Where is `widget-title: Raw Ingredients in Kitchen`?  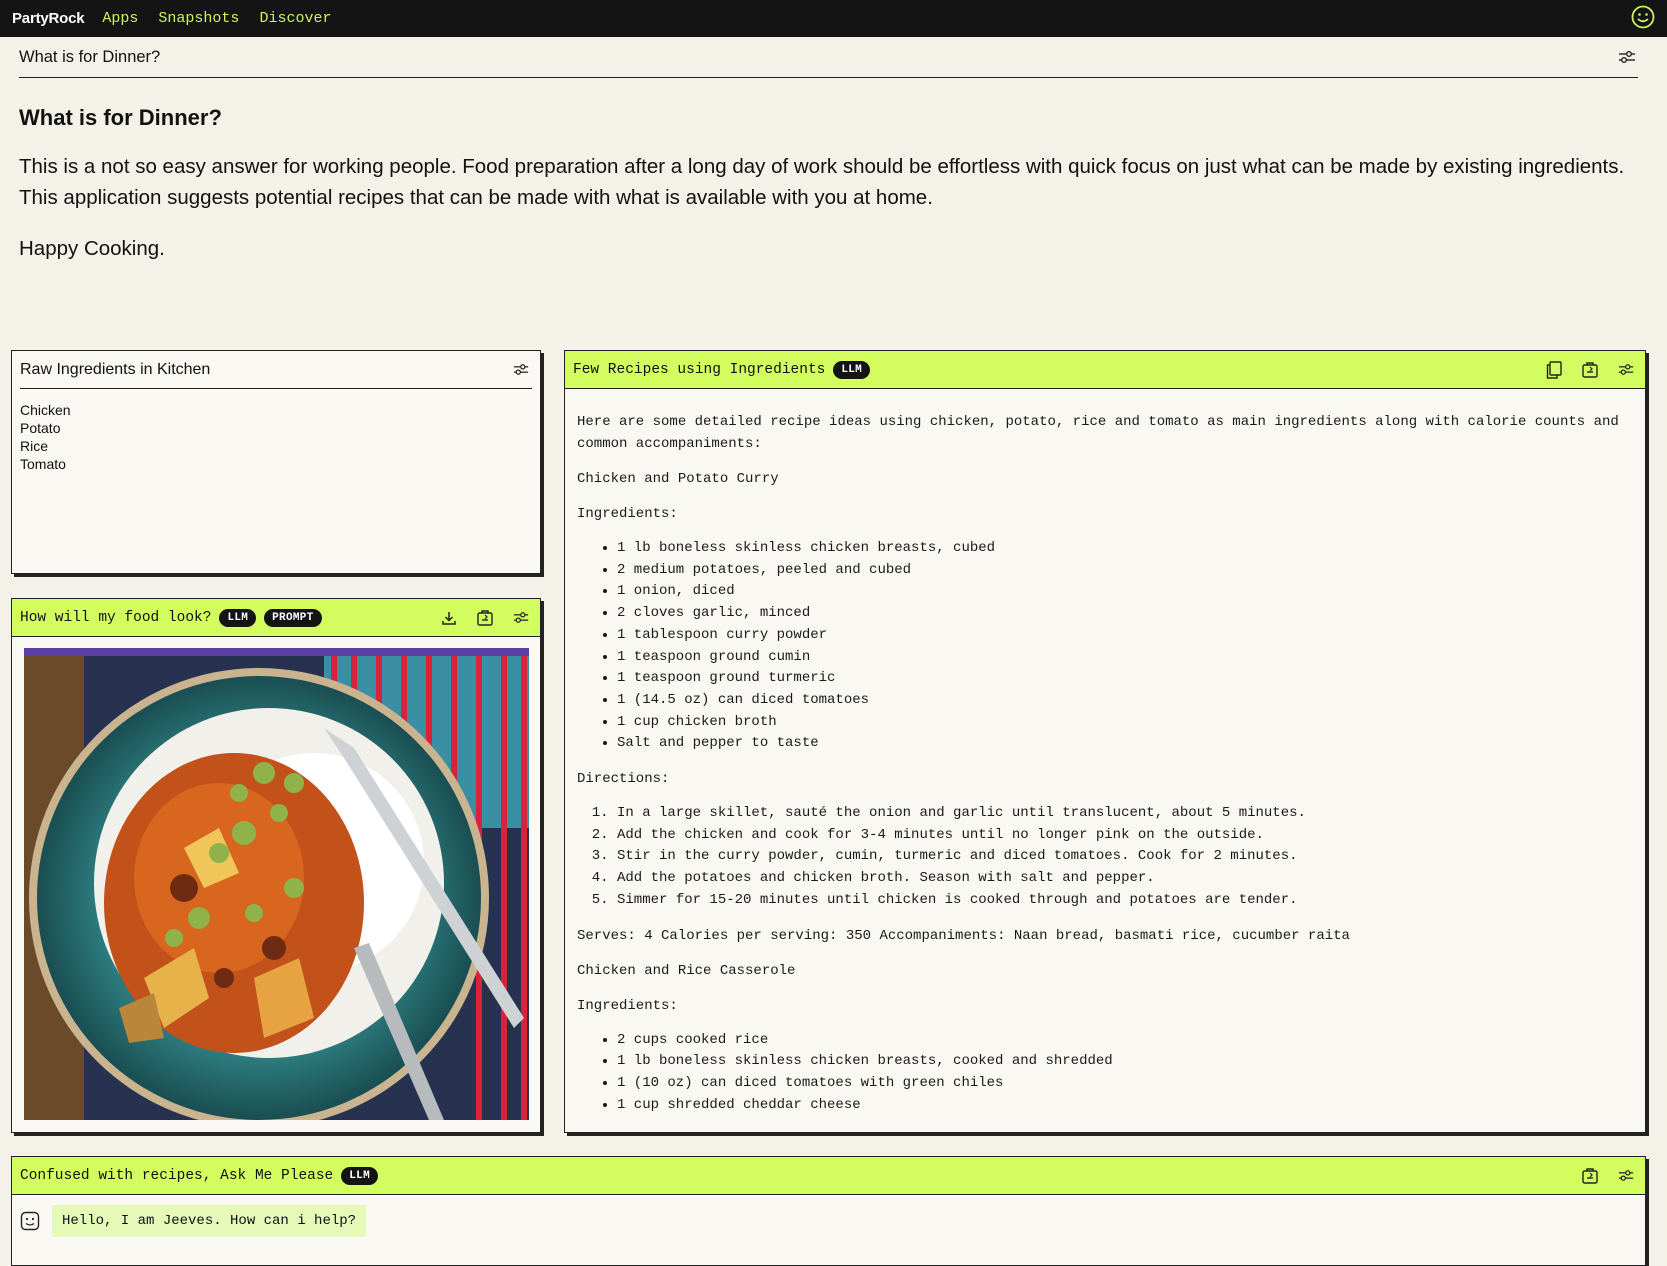
widget-title: Raw Ingredients in Kitchen is located at coordinates (115, 369).